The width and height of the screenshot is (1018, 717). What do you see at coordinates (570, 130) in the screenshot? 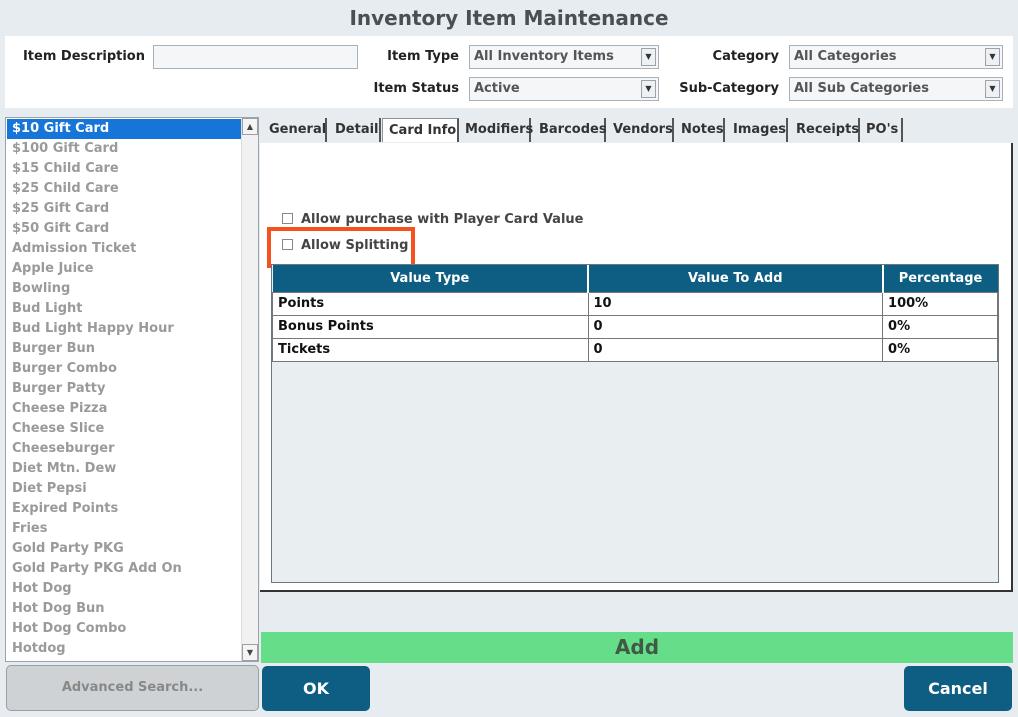
I see `tab-barcodes: Barcodes` at bounding box center [570, 130].